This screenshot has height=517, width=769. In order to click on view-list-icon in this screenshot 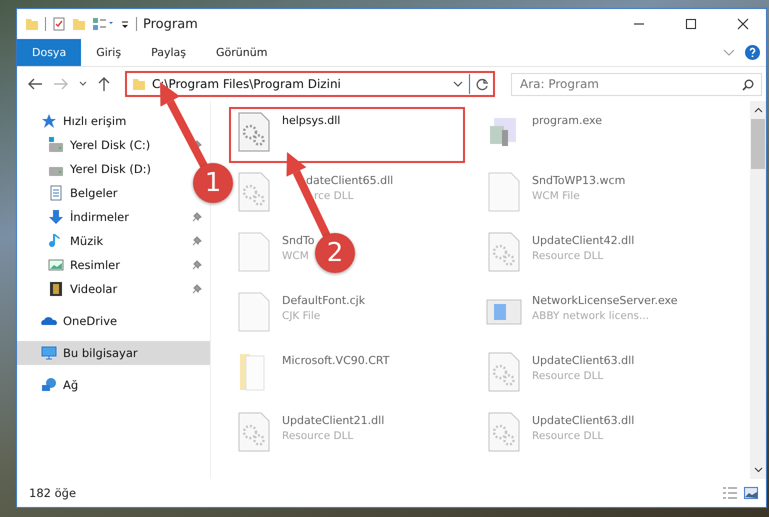, I will do `click(103, 24)`.